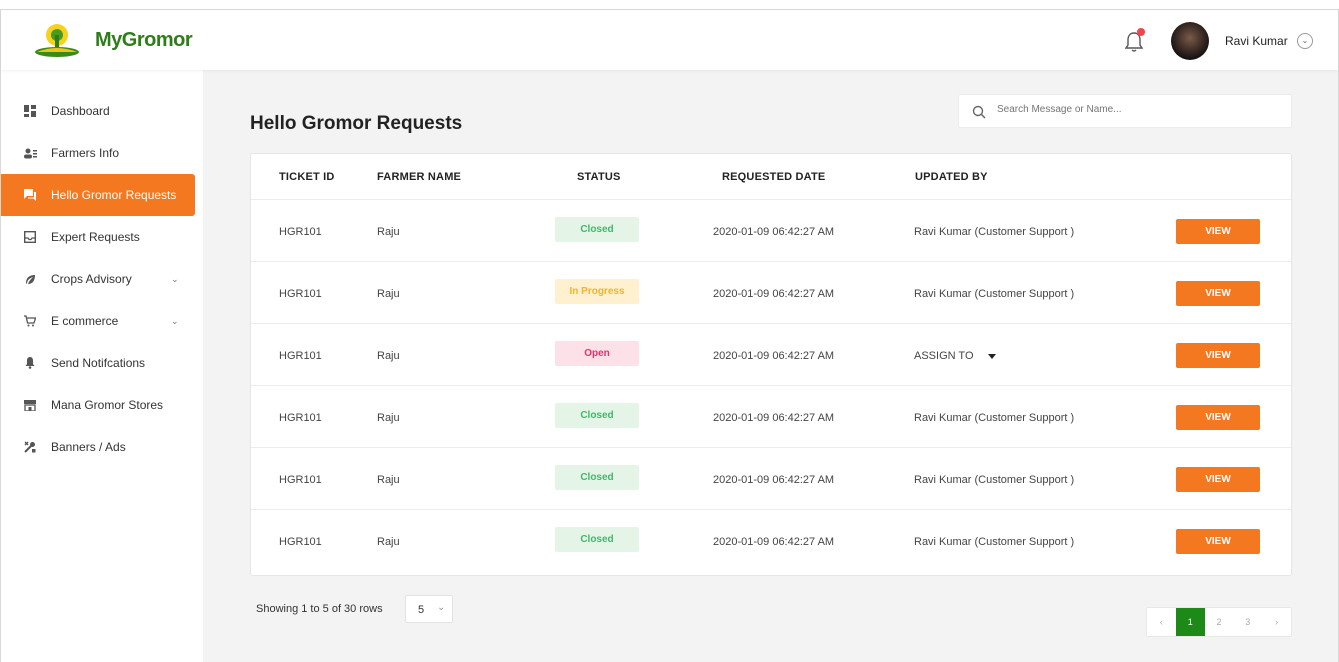 This screenshot has height=662, width=1339. Describe the element at coordinates (30, 111) in the screenshot. I see `dashboard-icon` at that location.